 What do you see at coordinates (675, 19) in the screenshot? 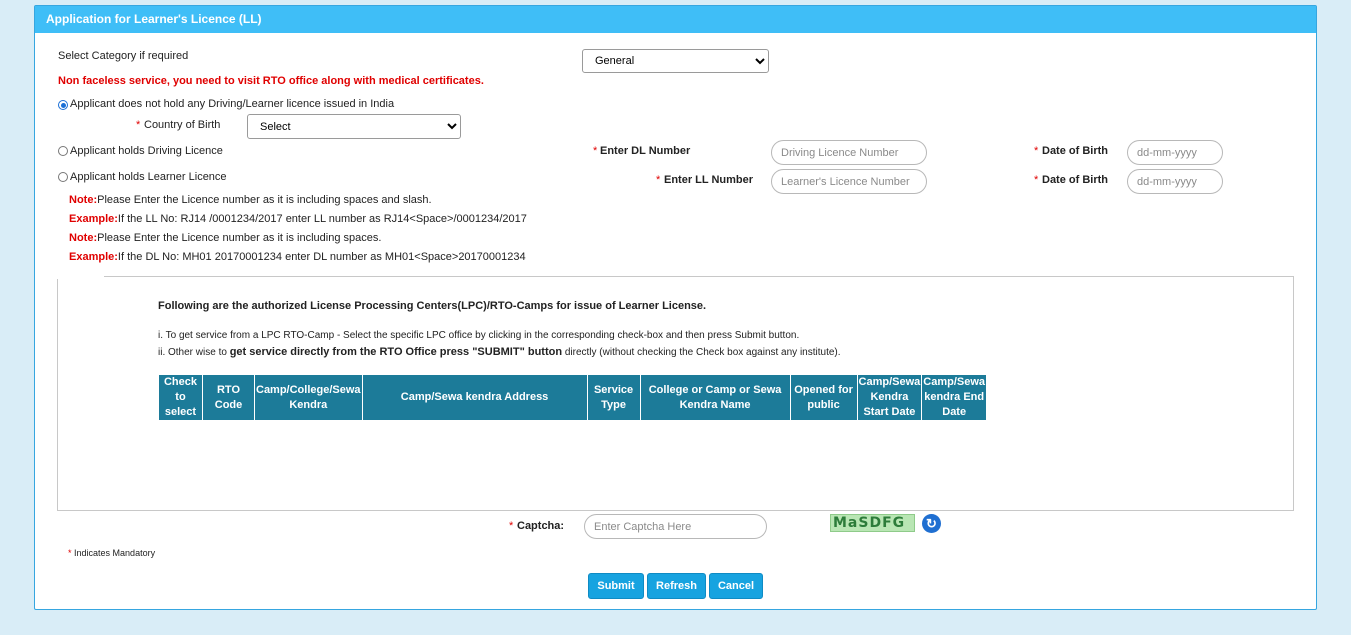
I see `panel-title: Application for Learner's Licence (LL)` at bounding box center [675, 19].